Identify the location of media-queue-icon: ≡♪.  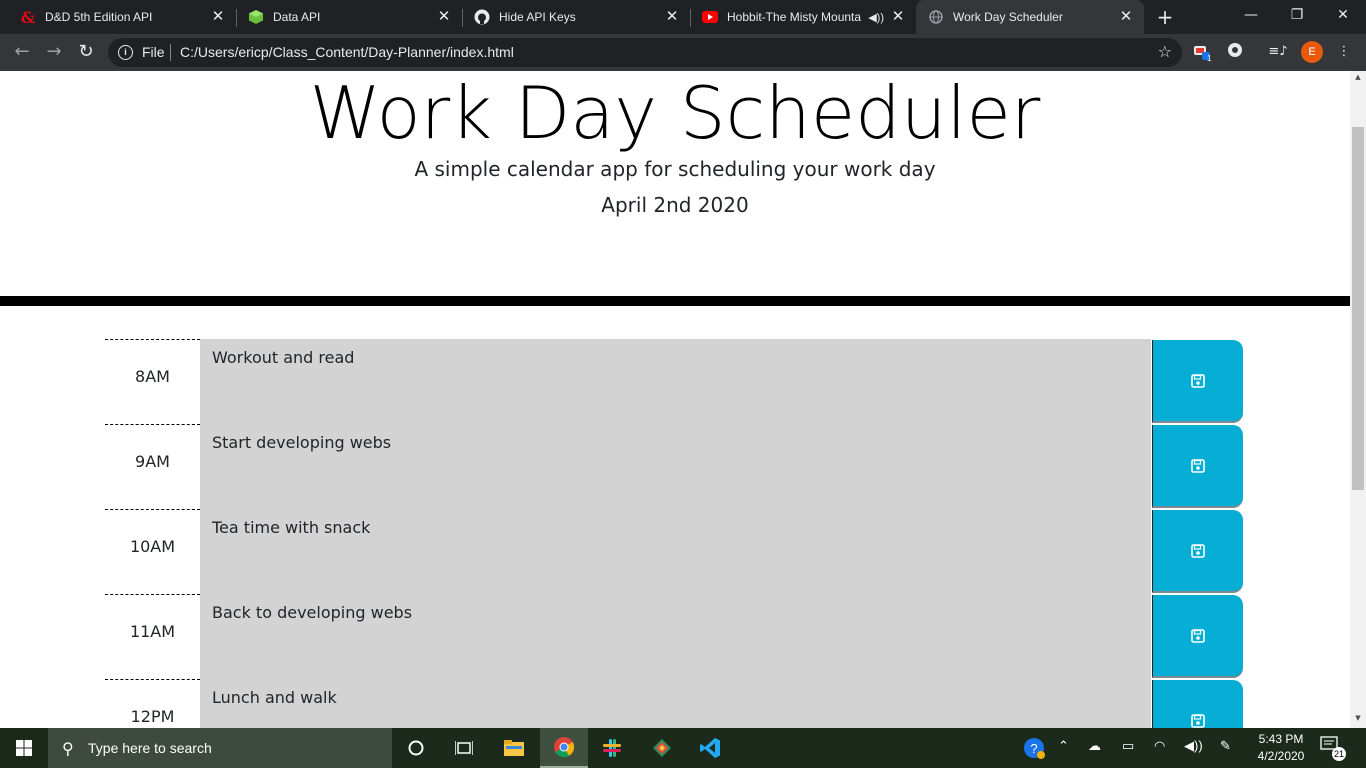
(1278, 52).